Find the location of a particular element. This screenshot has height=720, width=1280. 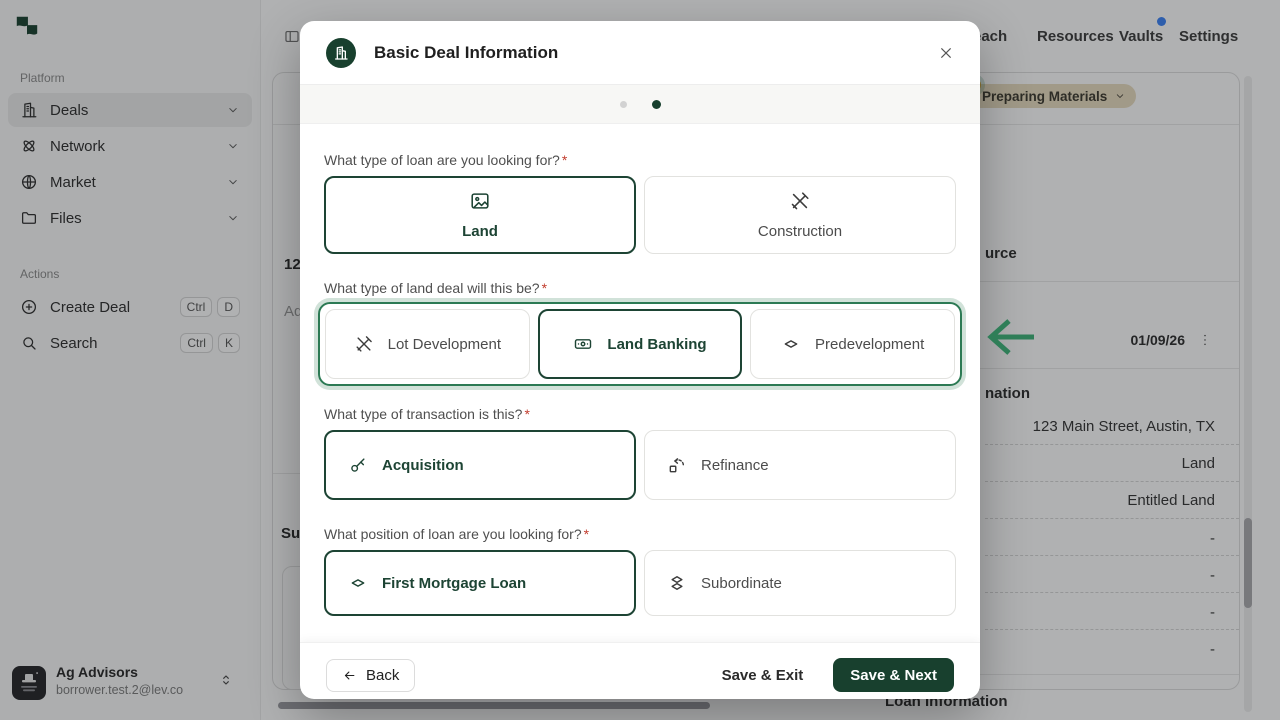

option-row-loan-type: Land Construction is located at coordinates (640, 215).